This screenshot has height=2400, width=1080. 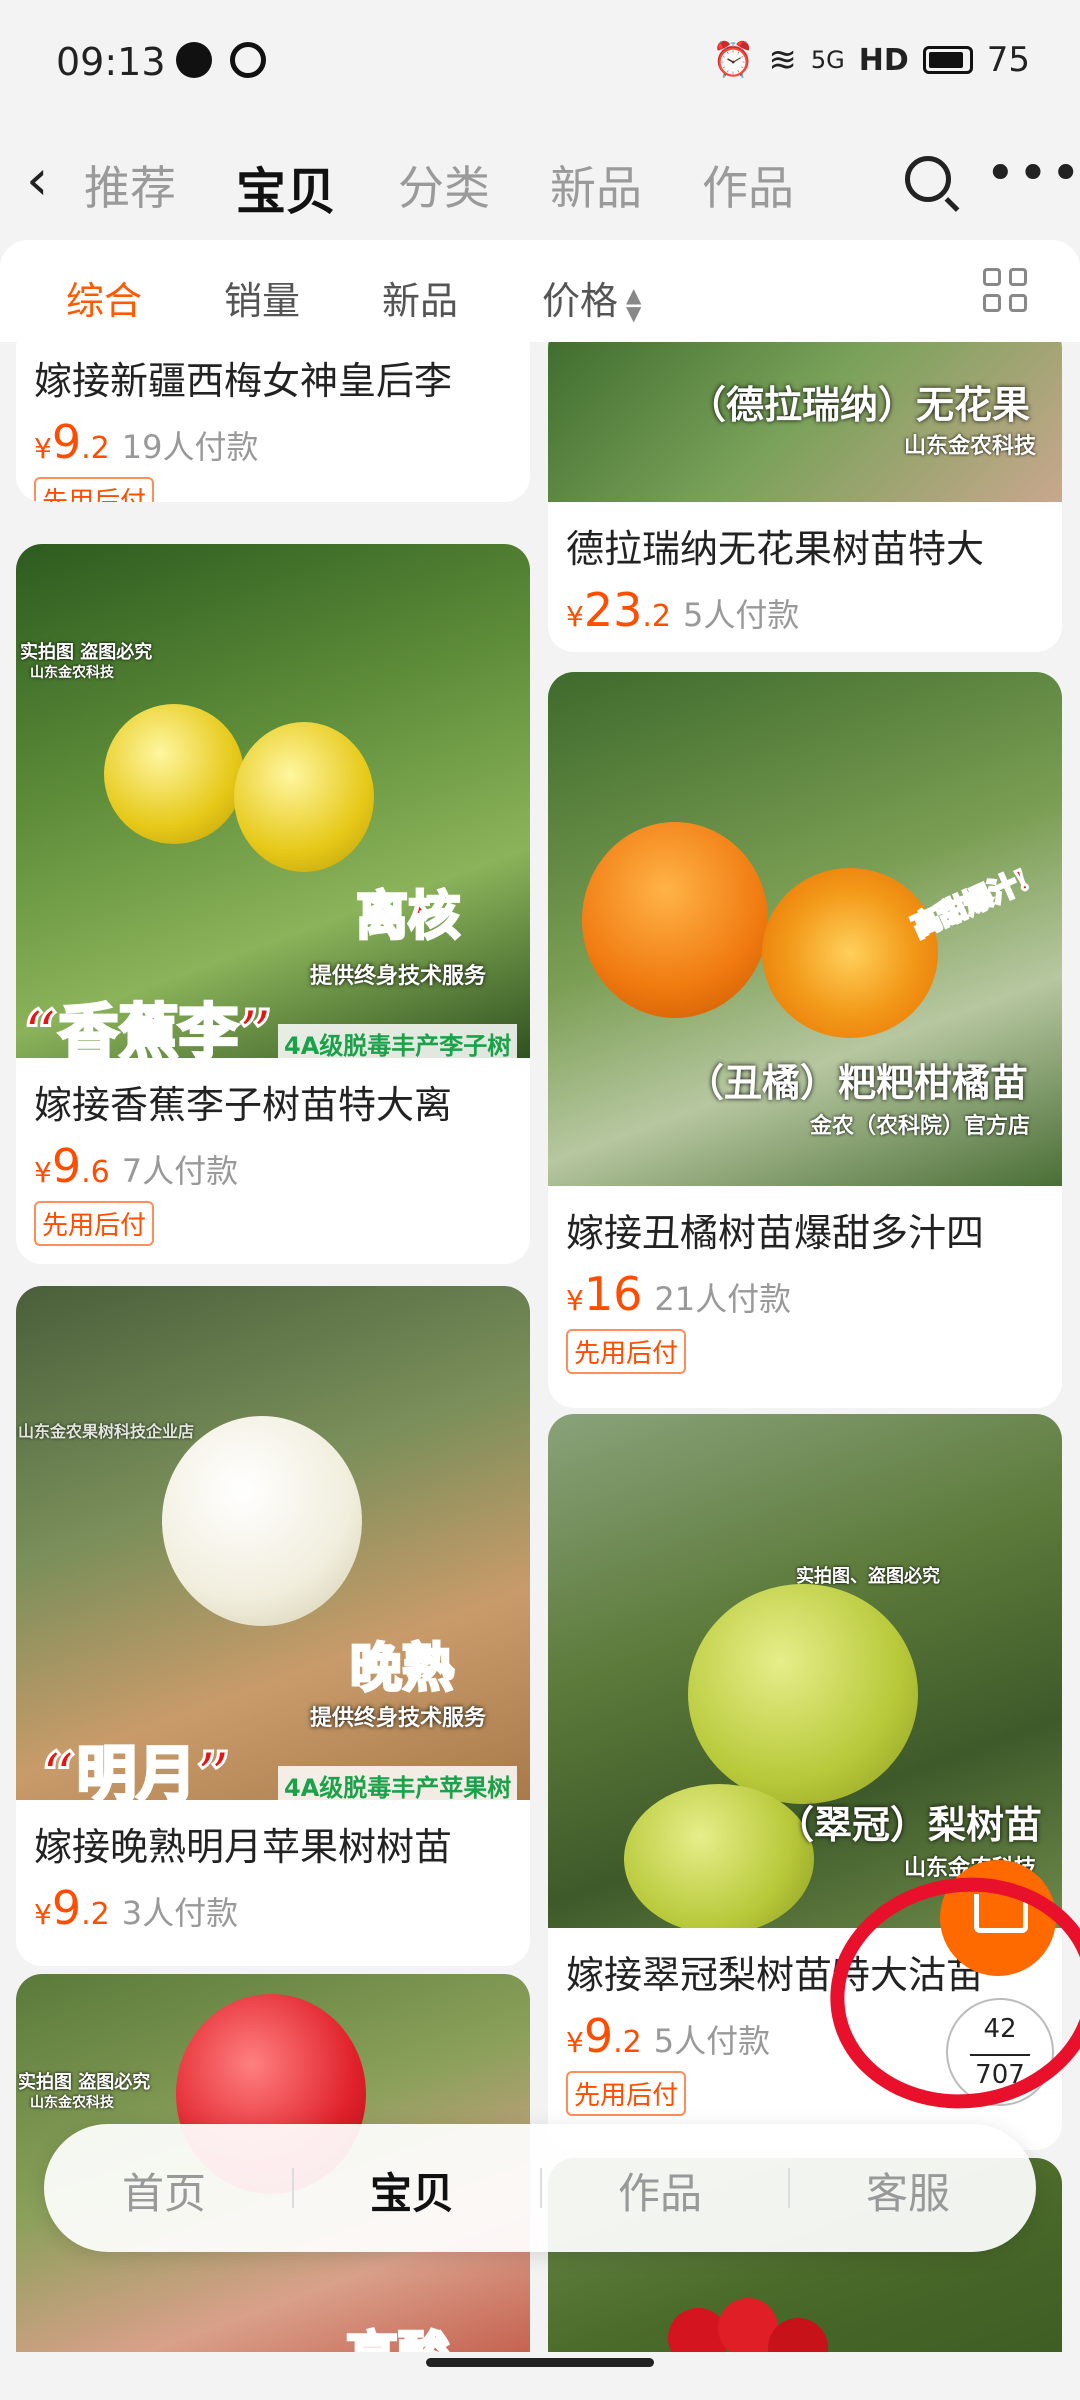 I want to click on image-brand: 金农（农科院）官方店, so click(x=920, y=1126).